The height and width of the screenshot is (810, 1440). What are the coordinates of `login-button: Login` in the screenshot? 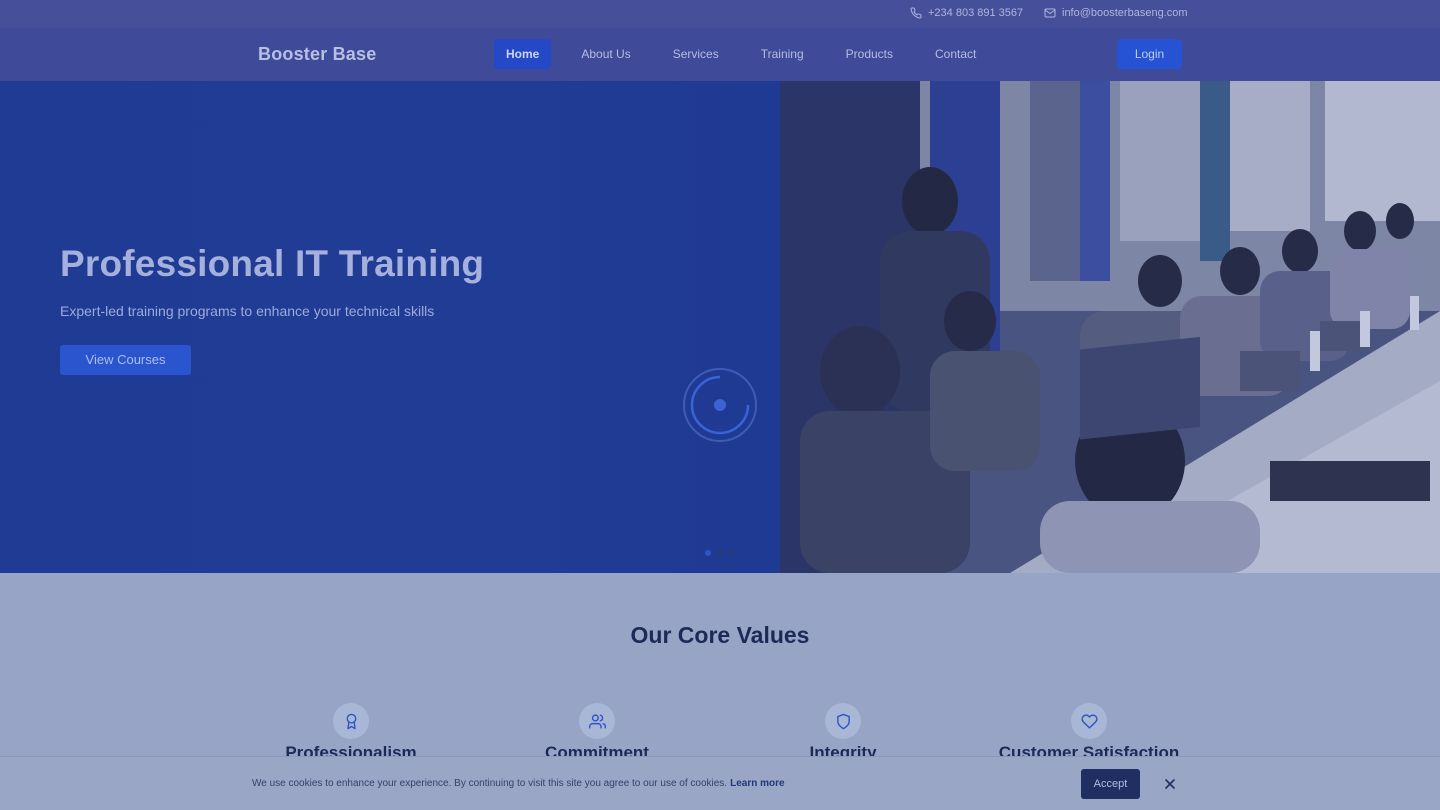 It's located at (1149, 54).